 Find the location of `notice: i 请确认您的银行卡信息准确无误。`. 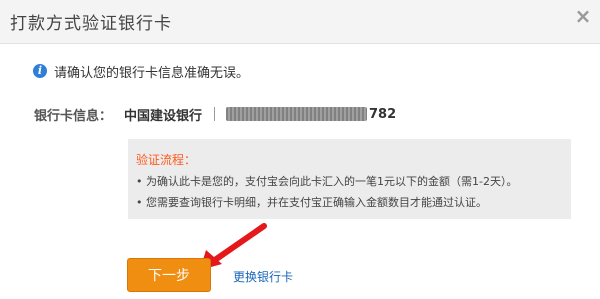

notice: i 请确认您的银行卡信息准确无误。 is located at coordinates (141, 71).